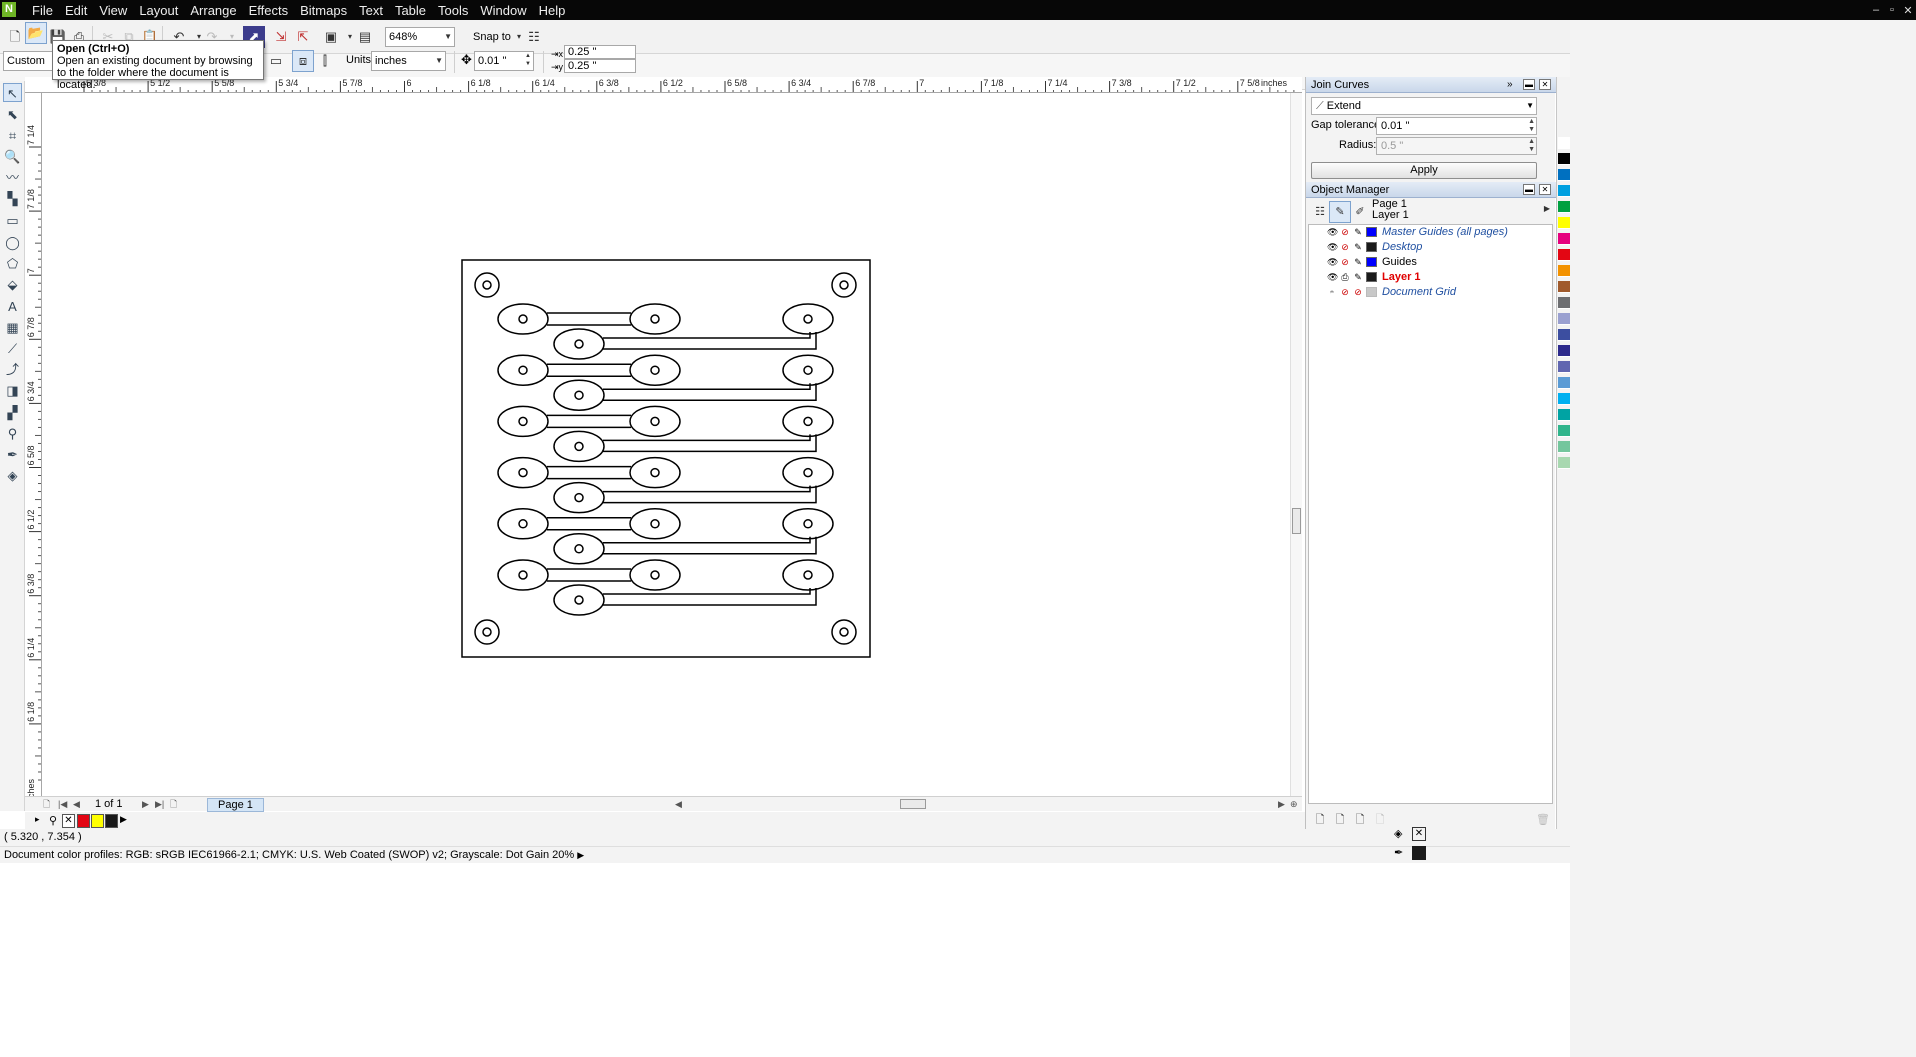 The height and width of the screenshot is (1057, 1916). What do you see at coordinates (12, 114) in the screenshot?
I see `shape-tool-icon: ⬉` at bounding box center [12, 114].